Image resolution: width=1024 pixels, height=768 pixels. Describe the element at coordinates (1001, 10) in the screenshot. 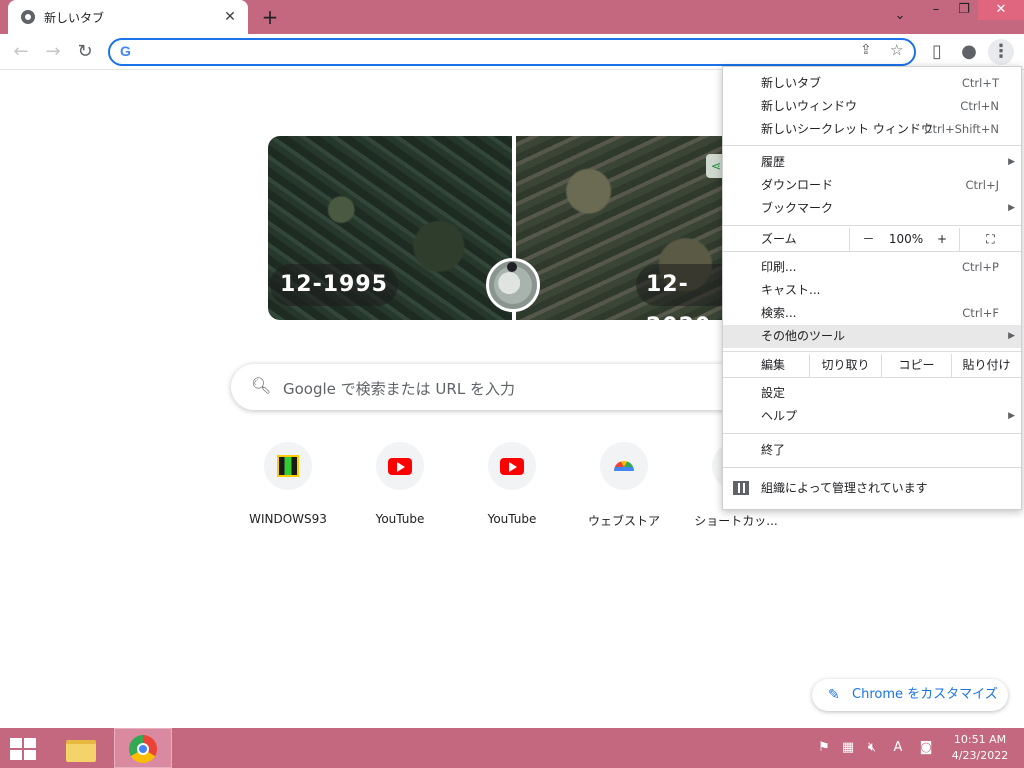

I see `window-close-button: ✕` at that location.